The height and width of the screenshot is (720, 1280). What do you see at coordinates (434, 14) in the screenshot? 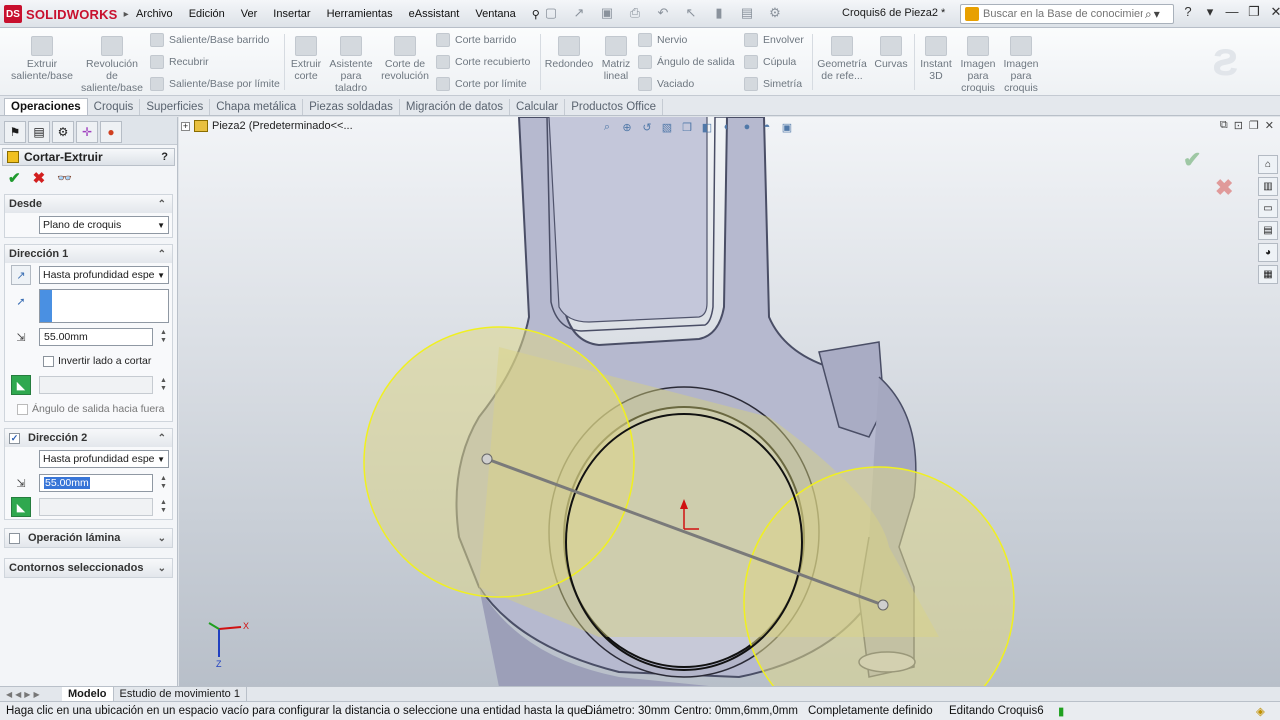
I see `menu-eassistant: eAssistant` at bounding box center [434, 14].